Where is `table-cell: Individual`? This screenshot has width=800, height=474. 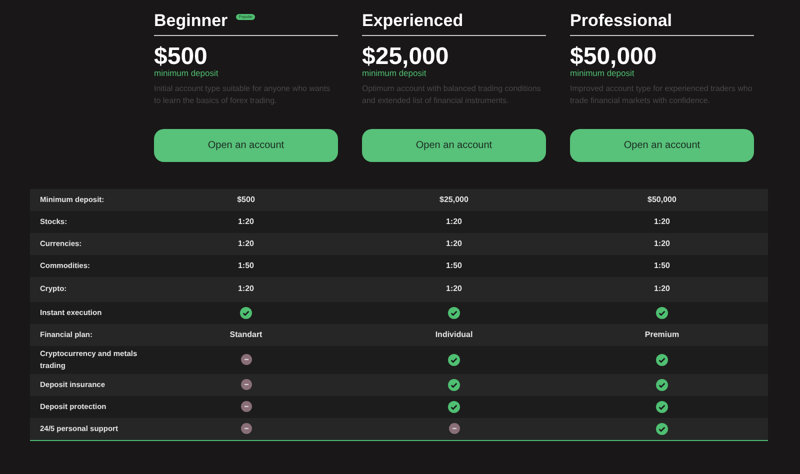
table-cell: Individual is located at coordinates (454, 334).